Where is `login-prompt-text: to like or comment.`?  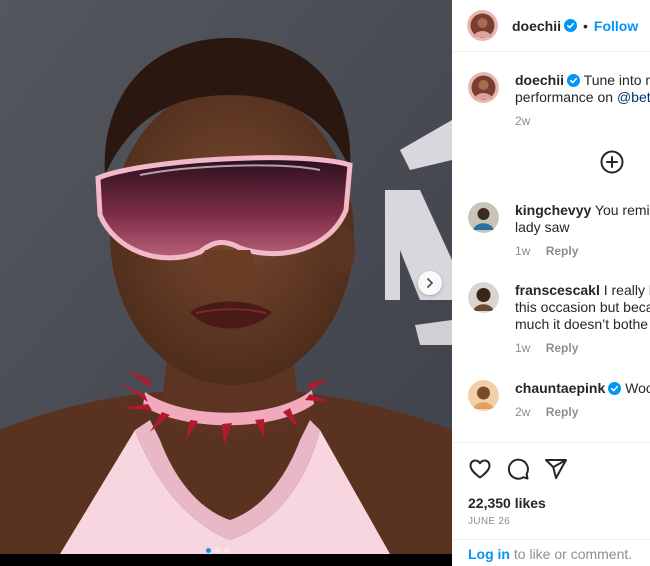
login-prompt-text: to like or comment. is located at coordinates (571, 554).